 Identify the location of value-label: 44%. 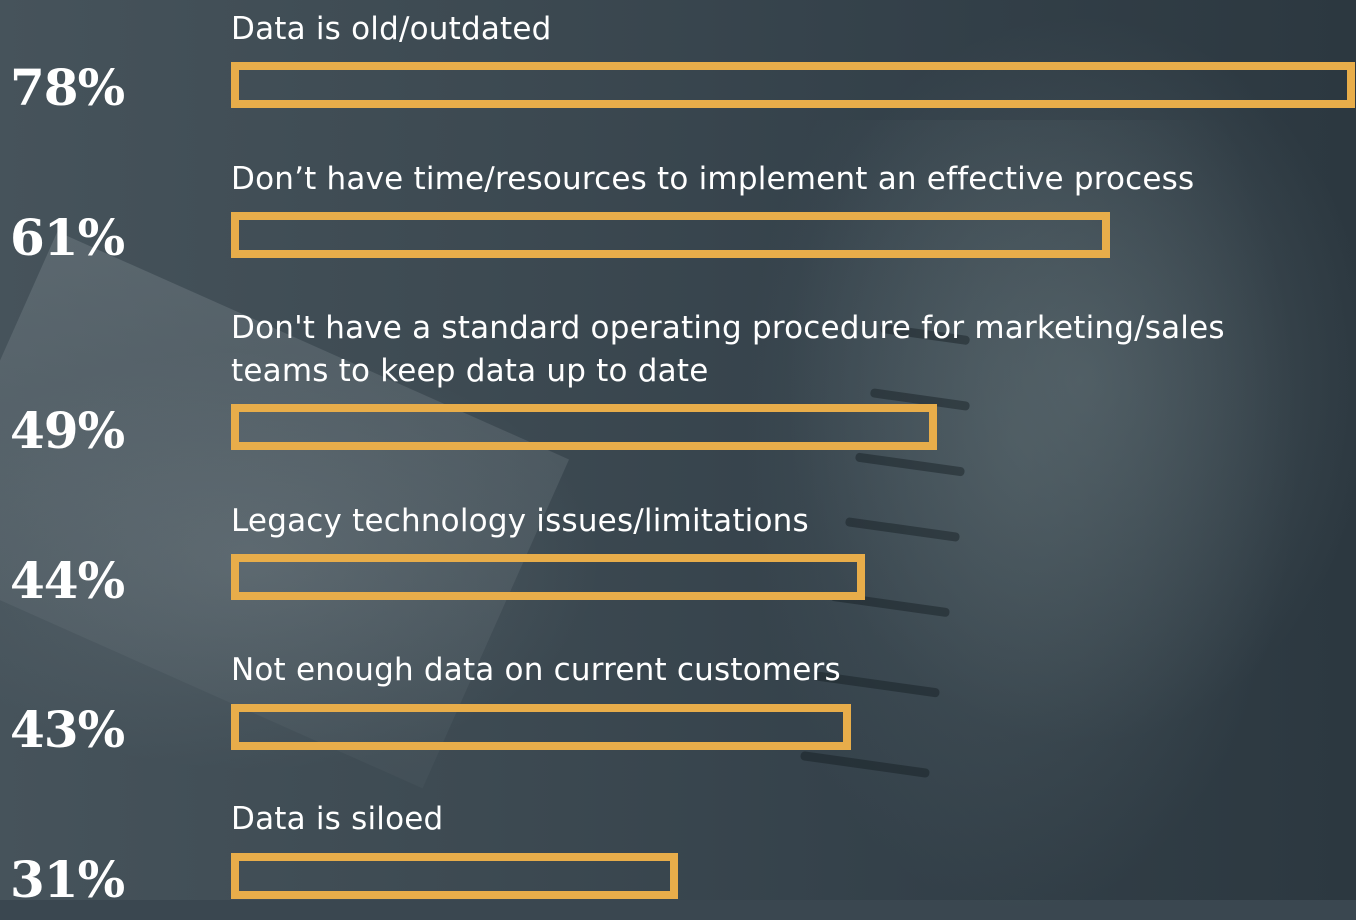
(67, 580).